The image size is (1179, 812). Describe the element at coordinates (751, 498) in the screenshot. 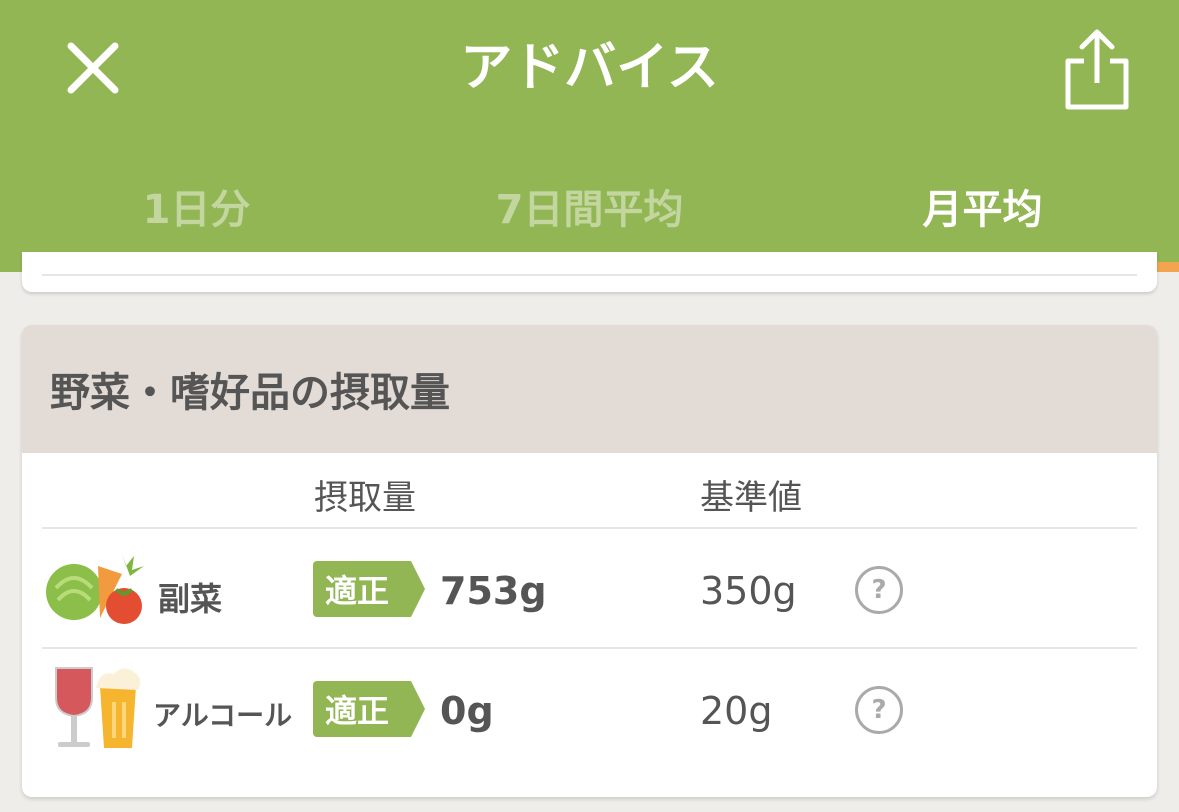

I see `column-header-standard: 基準値` at that location.